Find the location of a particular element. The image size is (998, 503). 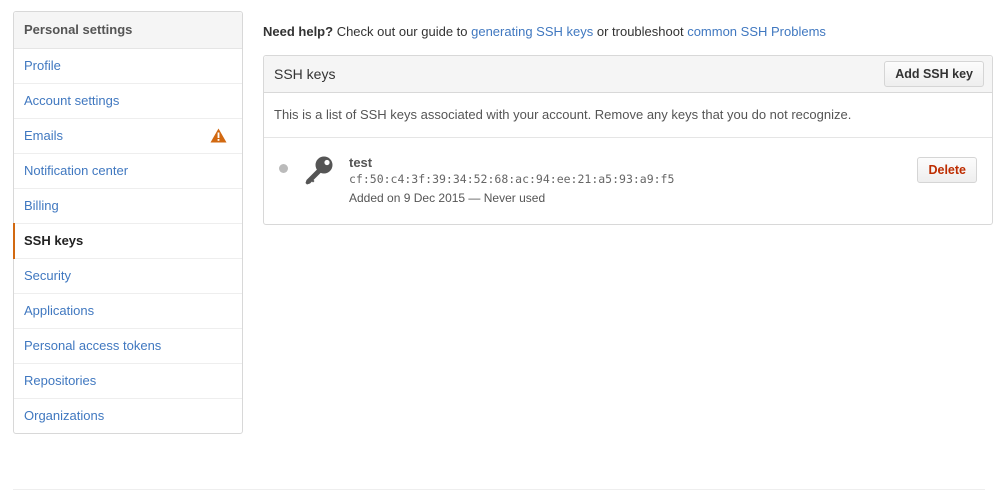

key-icon is located at coordinates (319, 170).